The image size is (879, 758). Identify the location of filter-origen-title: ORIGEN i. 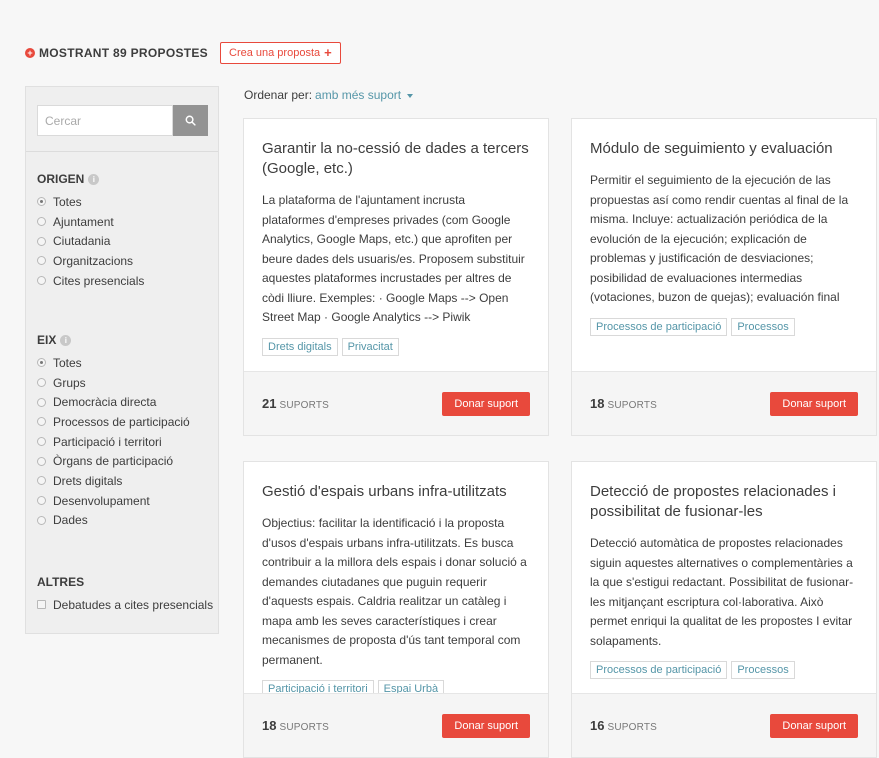
(90, 179).